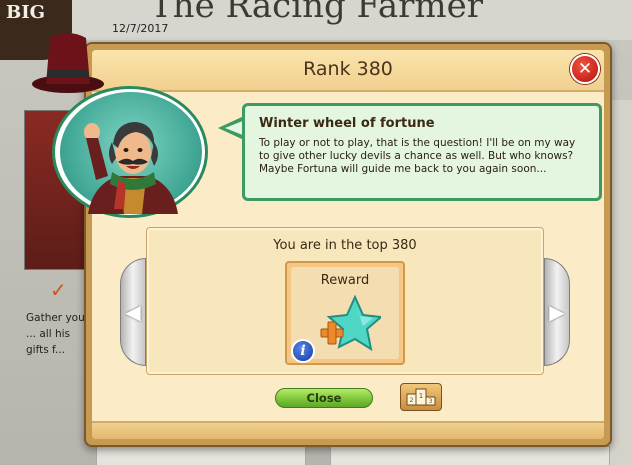  What do you see at coordinates (470, 455) in the screenshot?
I see `background-bottom-panel-right` at bounding box center [470, 455].